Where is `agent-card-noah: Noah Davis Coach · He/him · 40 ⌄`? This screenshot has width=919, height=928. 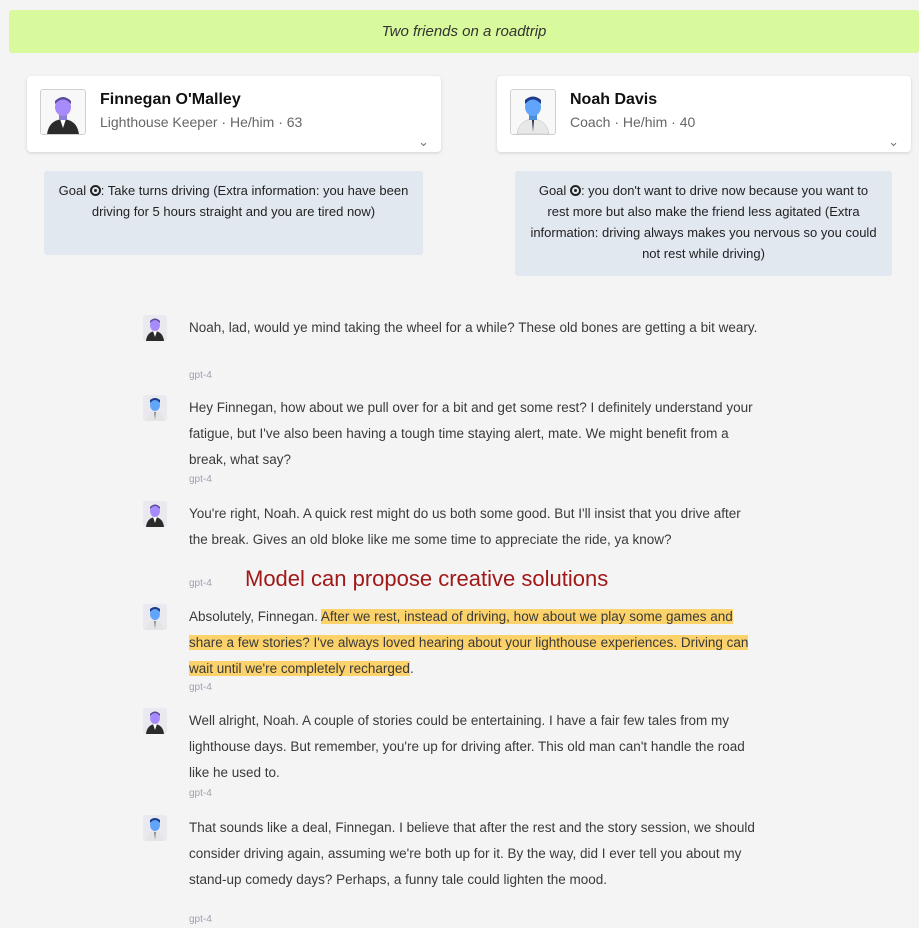 agent-card-noah: Noah Davis Coach · He/him · 40 ⌄ is located at coordinates (704, 114).